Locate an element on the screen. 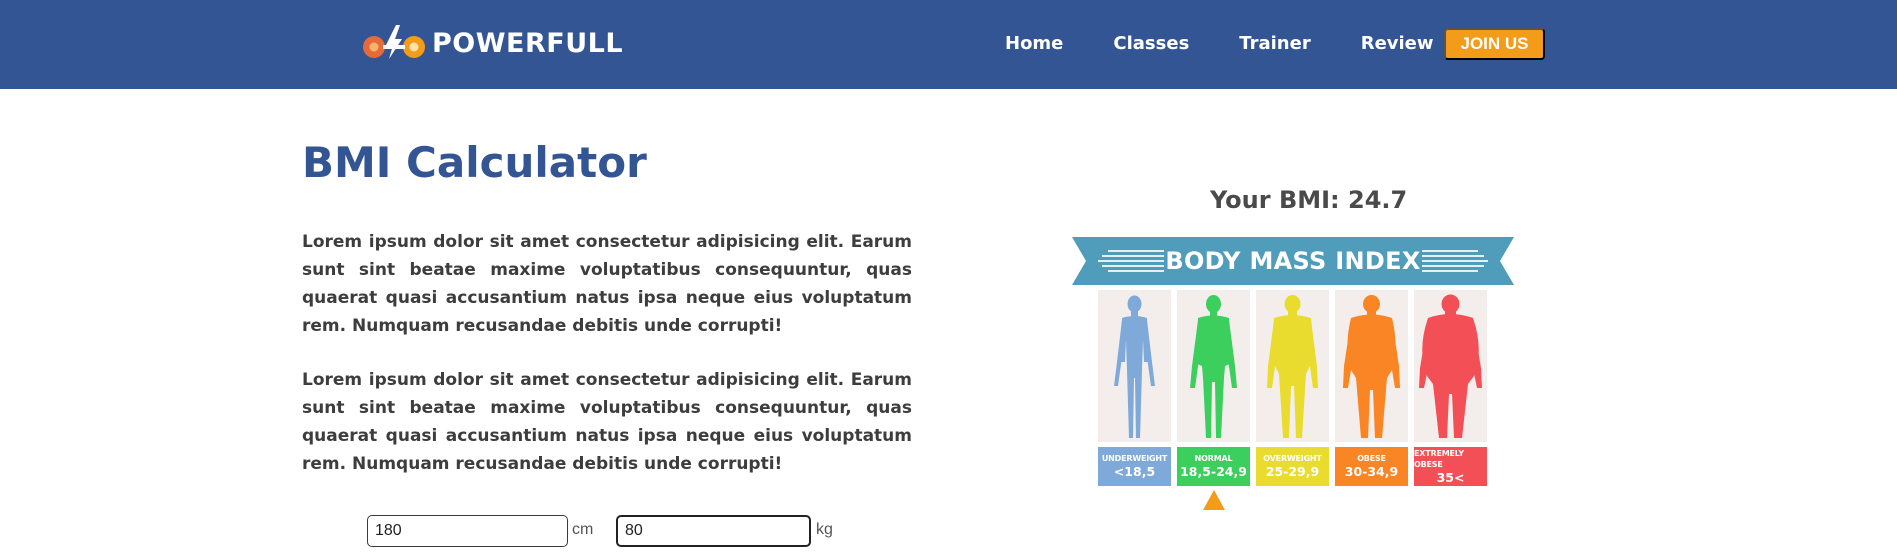 The height and width of the screenshot is (555, 1897). category-overweight: OVERWEIGHT 25-29,9 is located at coordinates (1292, 466).